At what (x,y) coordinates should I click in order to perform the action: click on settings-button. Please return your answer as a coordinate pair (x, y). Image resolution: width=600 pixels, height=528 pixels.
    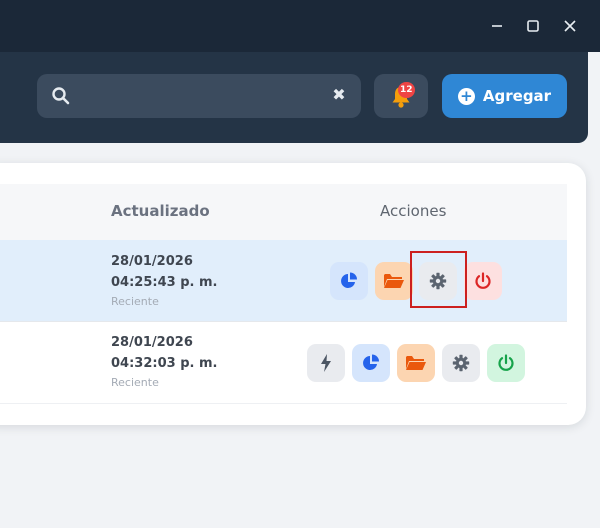
    Looking at the image, I should click on (461, 363).